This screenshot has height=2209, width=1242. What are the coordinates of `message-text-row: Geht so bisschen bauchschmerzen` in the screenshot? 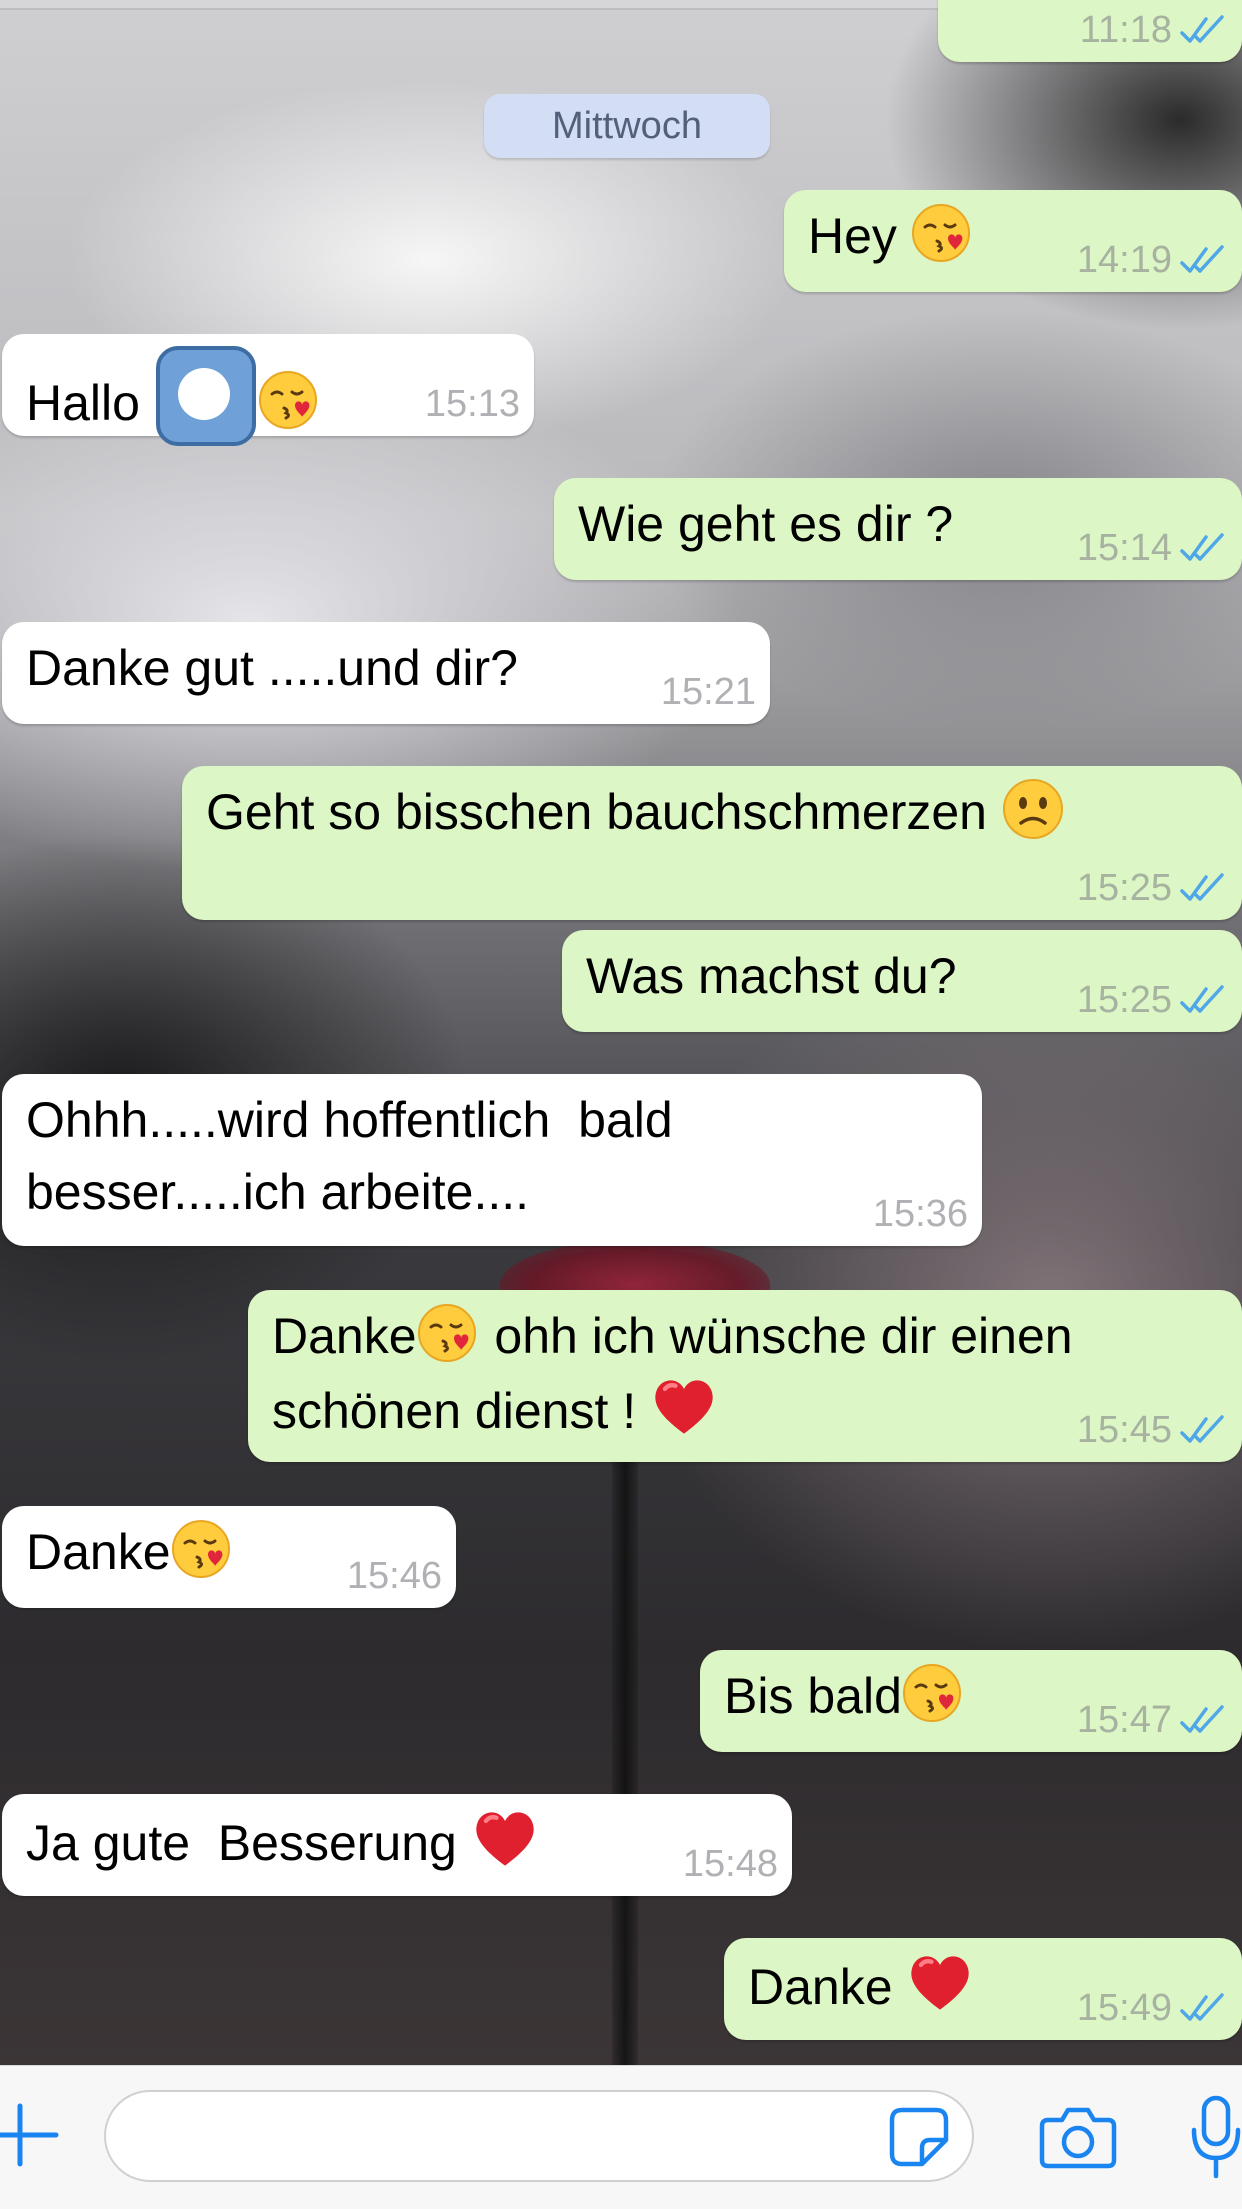 It's located at (712, 812).